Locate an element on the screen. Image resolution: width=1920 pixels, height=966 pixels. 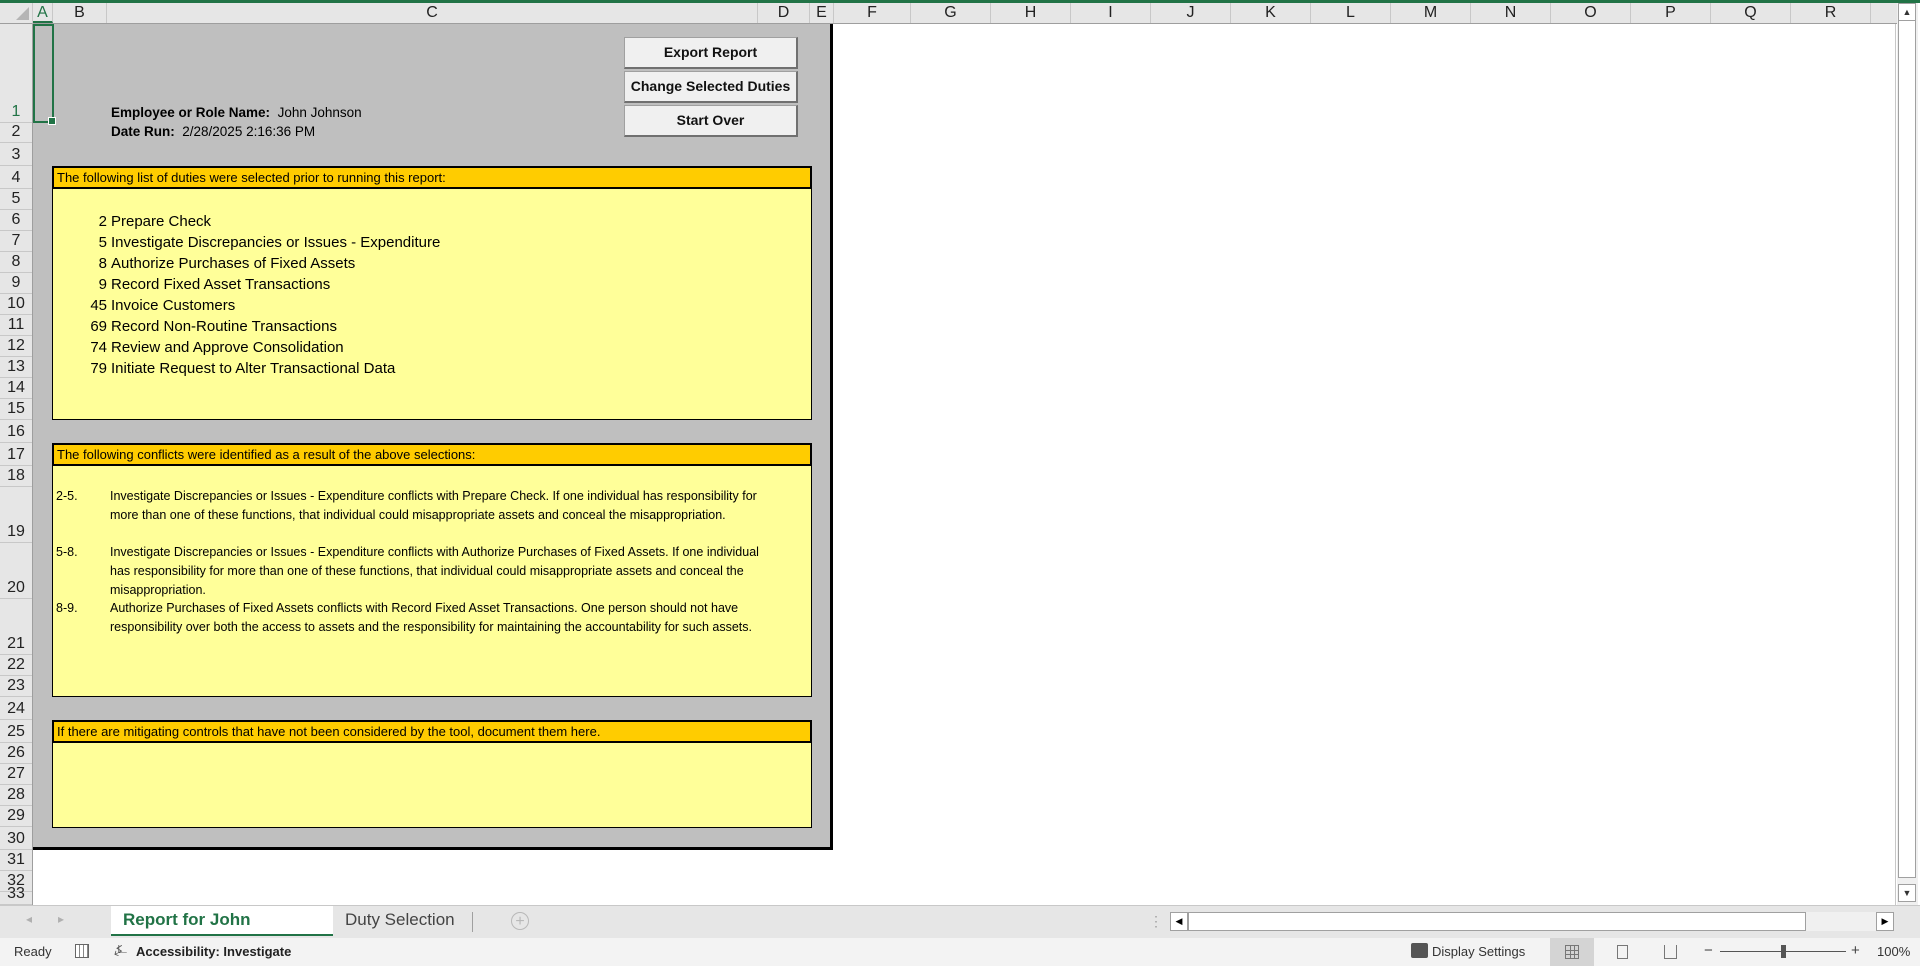
column-header-a: A is located at coordinates (43, 13).